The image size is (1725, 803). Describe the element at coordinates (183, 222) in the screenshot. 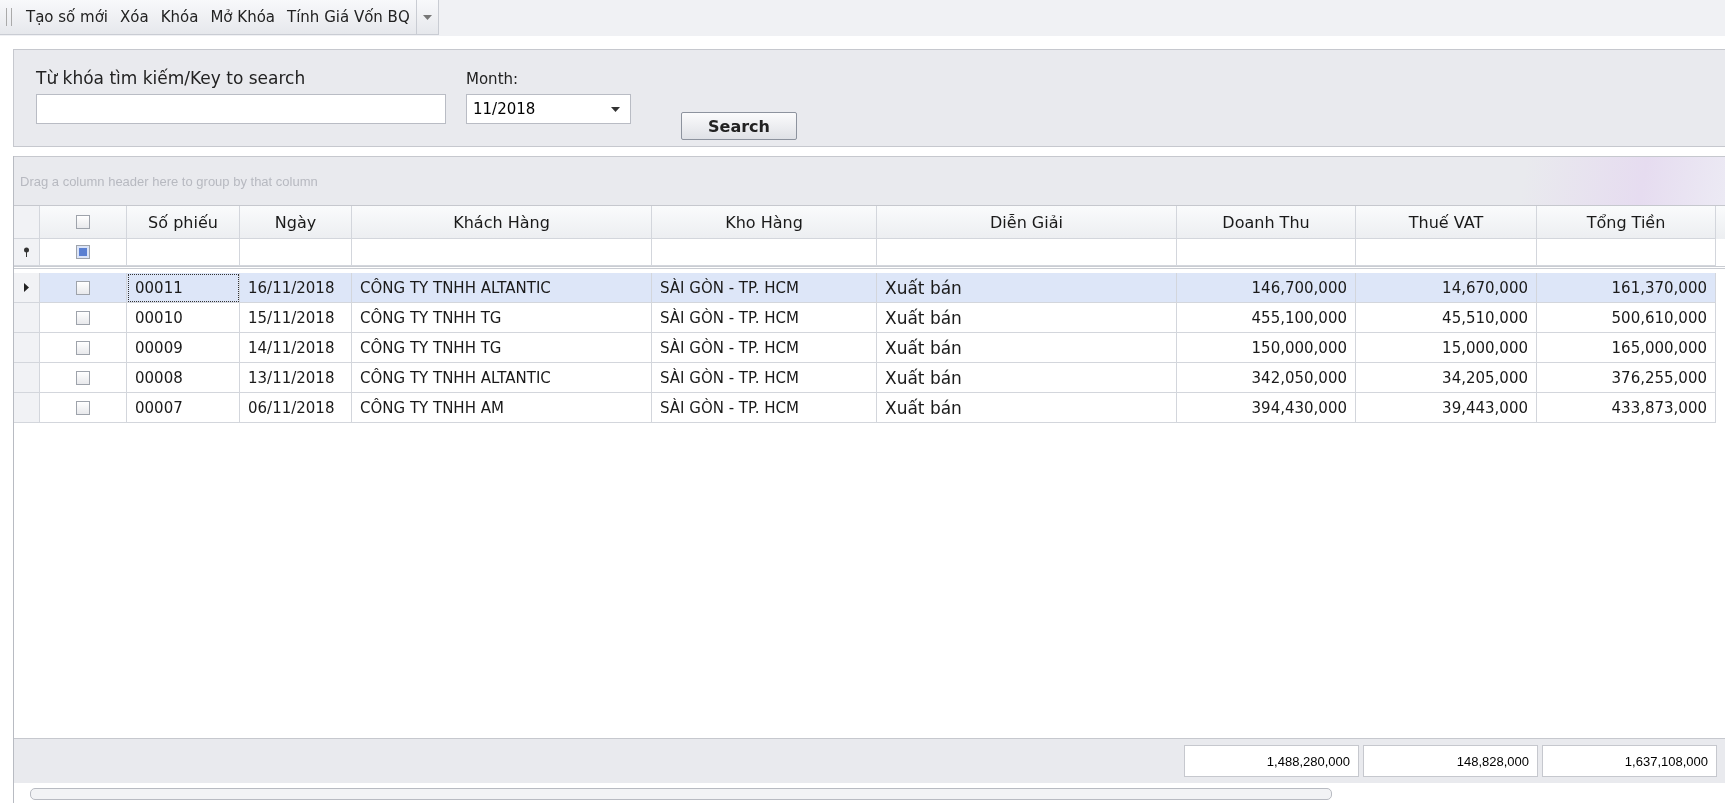

I see `column-header: Số phiếu` at that location.